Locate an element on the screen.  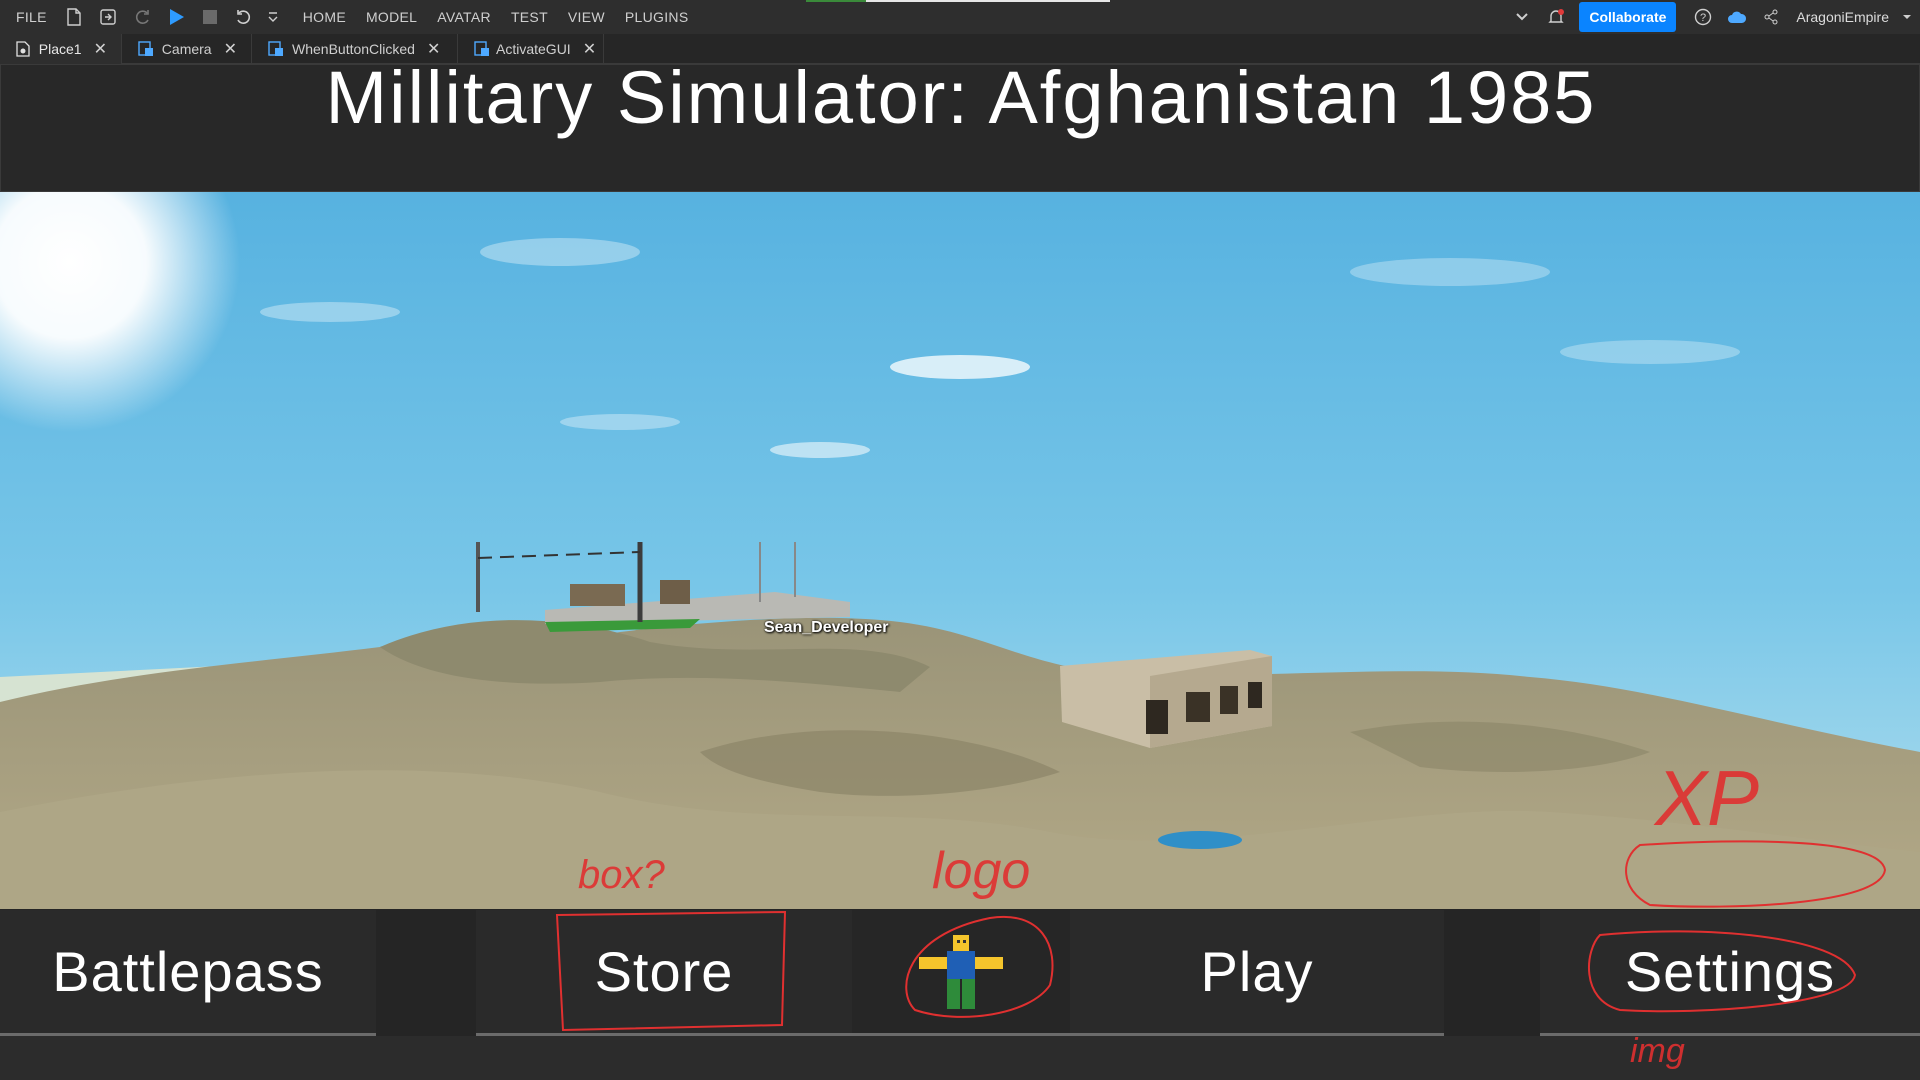
player-nametag: Sean_Developer is located at coordinates (826, 627).